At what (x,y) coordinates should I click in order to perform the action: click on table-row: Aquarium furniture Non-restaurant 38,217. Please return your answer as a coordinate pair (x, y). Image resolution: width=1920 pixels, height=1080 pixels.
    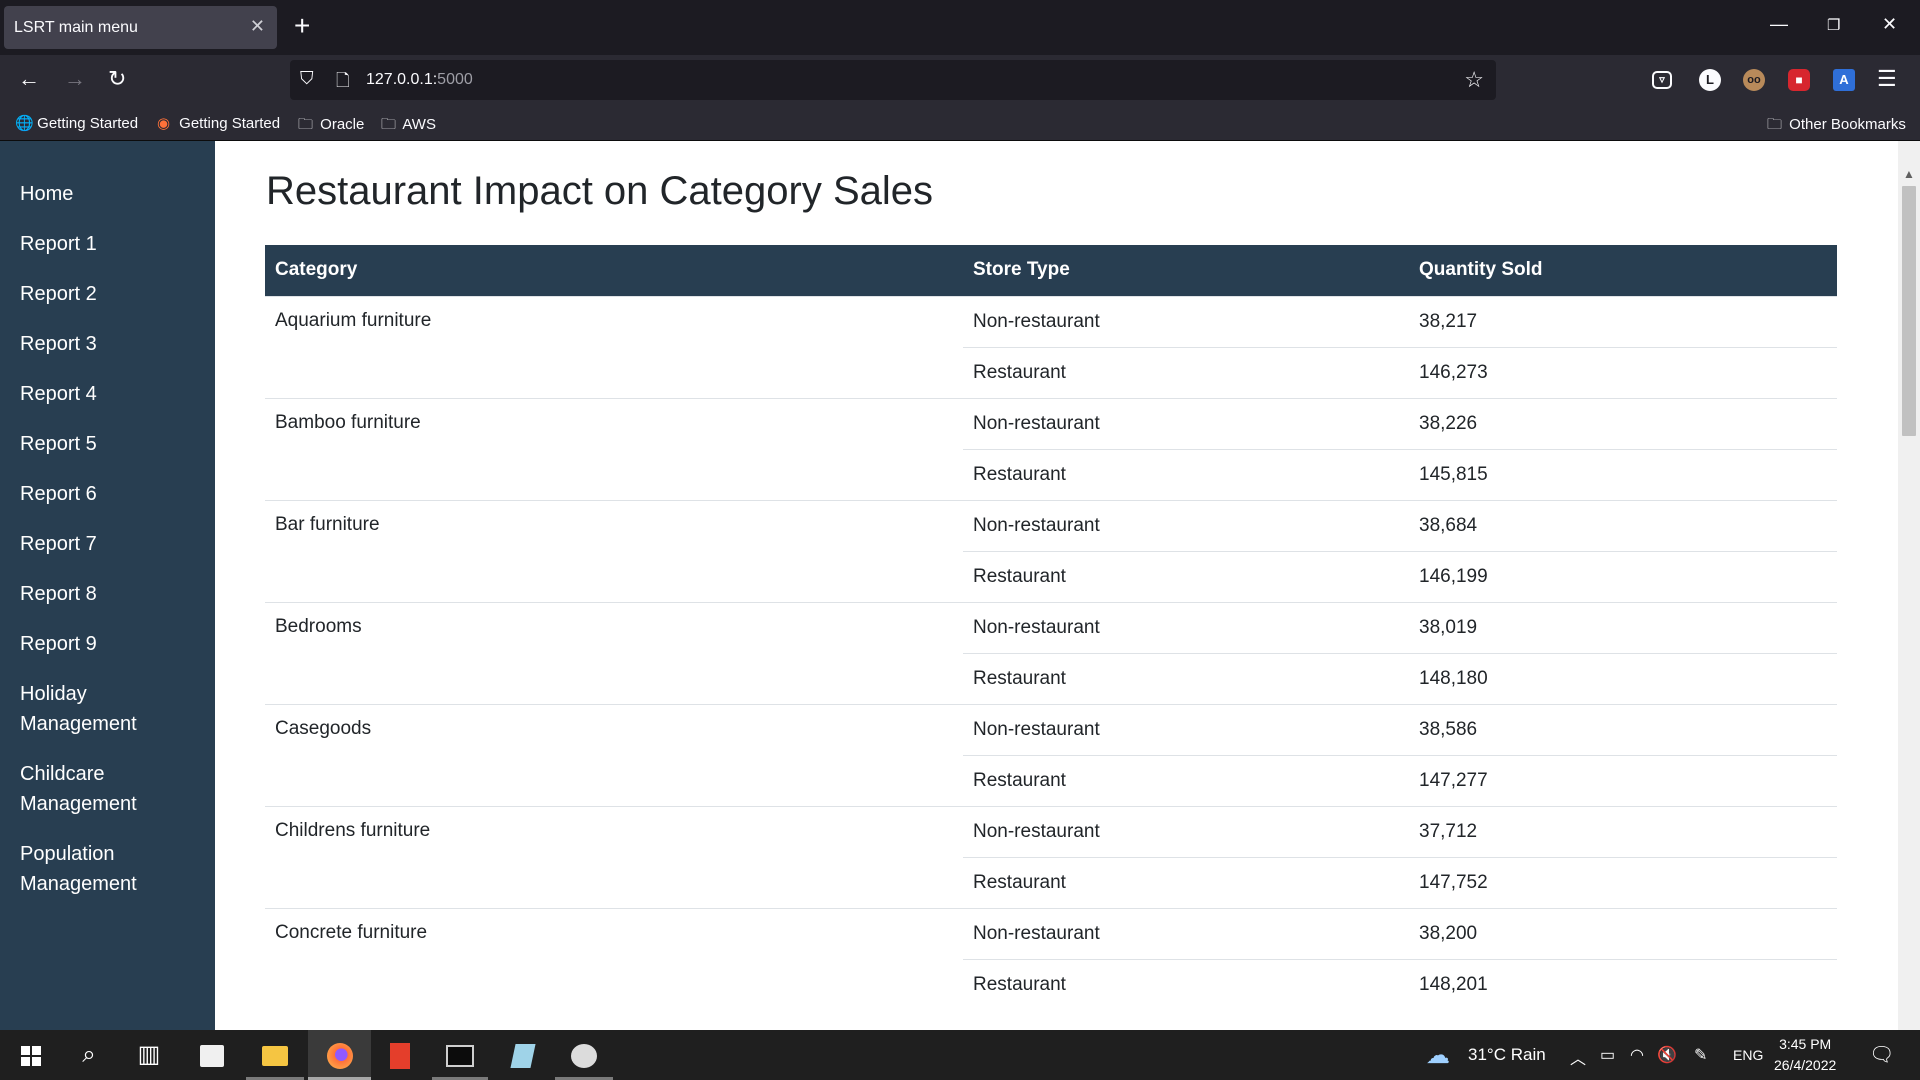
    Looking at the image, I should click on (1051, 346).